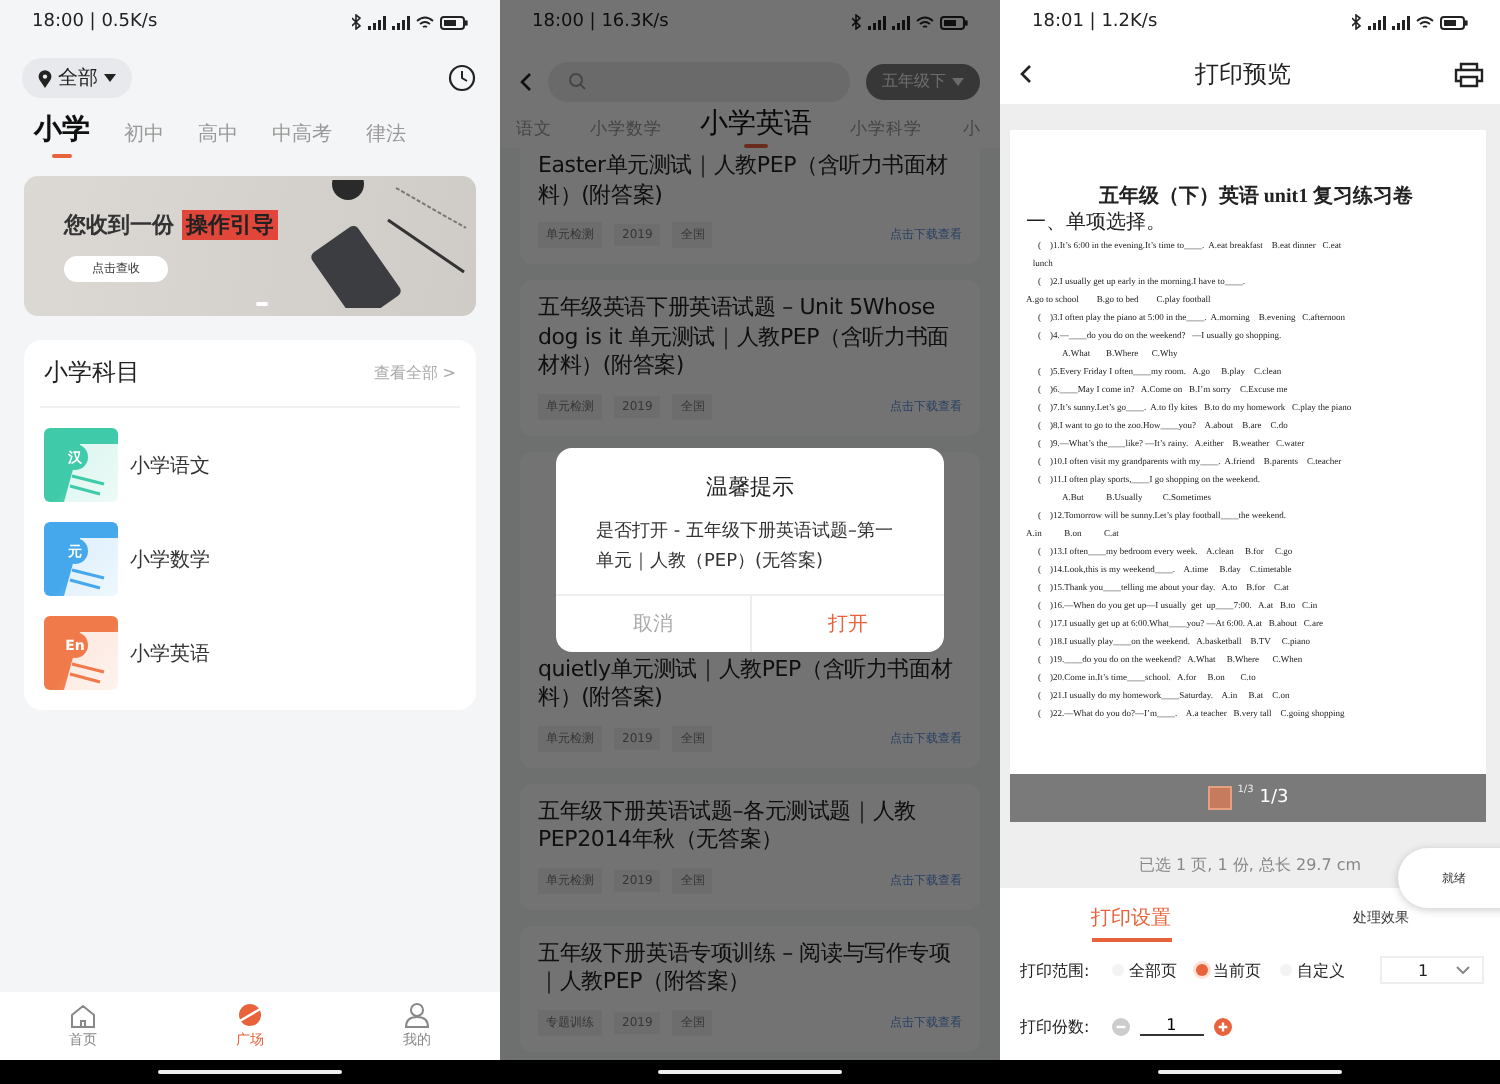 The image size is (1500, 1084). Describe the element at coordinates (744, 181) in the screenshot. I see `resource-title: Easter单元测试｜人教PEP（含听力书面材料）(附答案)` at that location.